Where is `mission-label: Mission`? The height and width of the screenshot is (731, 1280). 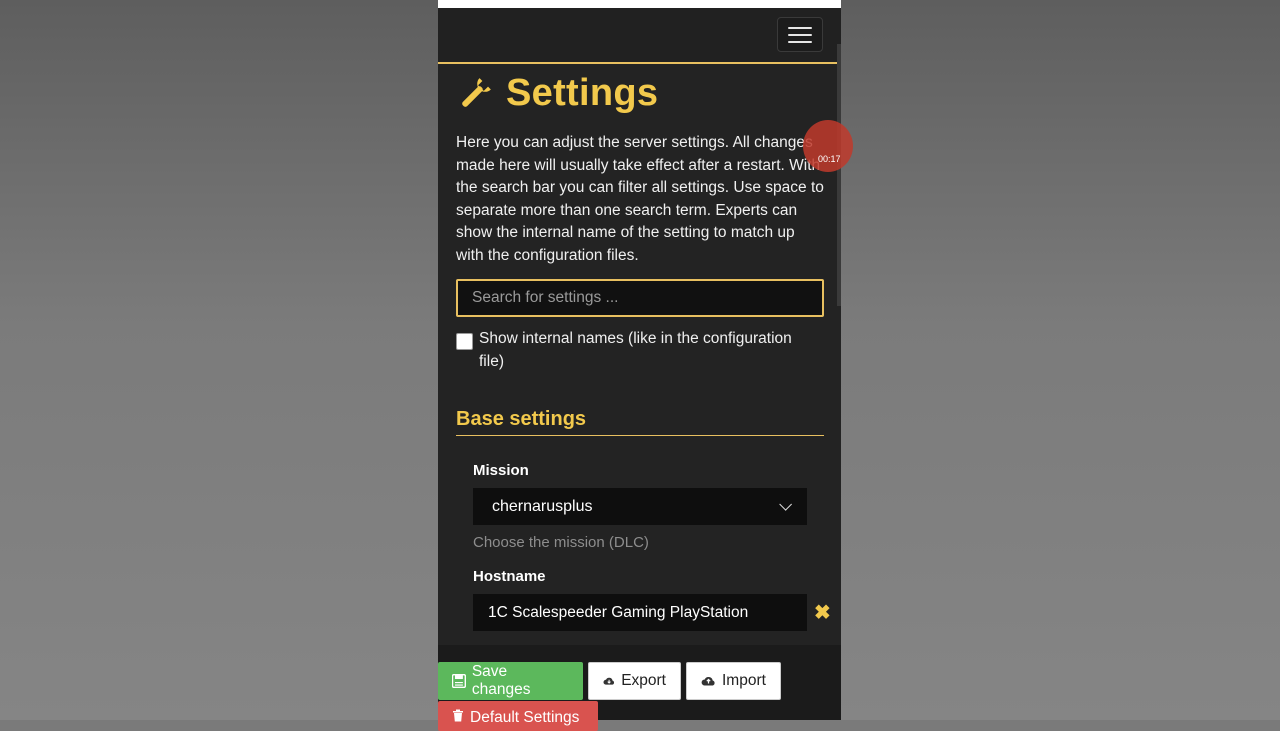 mission-label: Mission is located at coordinates (501, 470).